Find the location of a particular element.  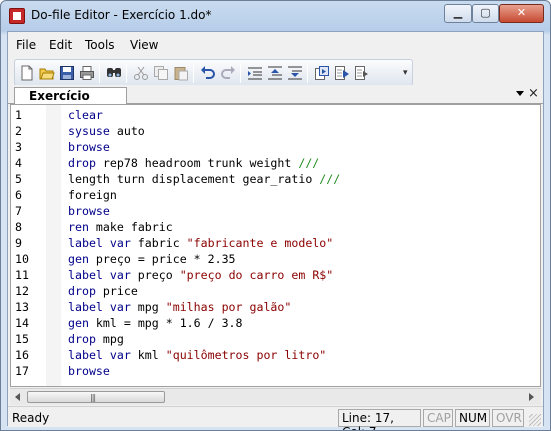

code-text: label var preço "preço do carro em R$" is located at coordinates (200, 275).